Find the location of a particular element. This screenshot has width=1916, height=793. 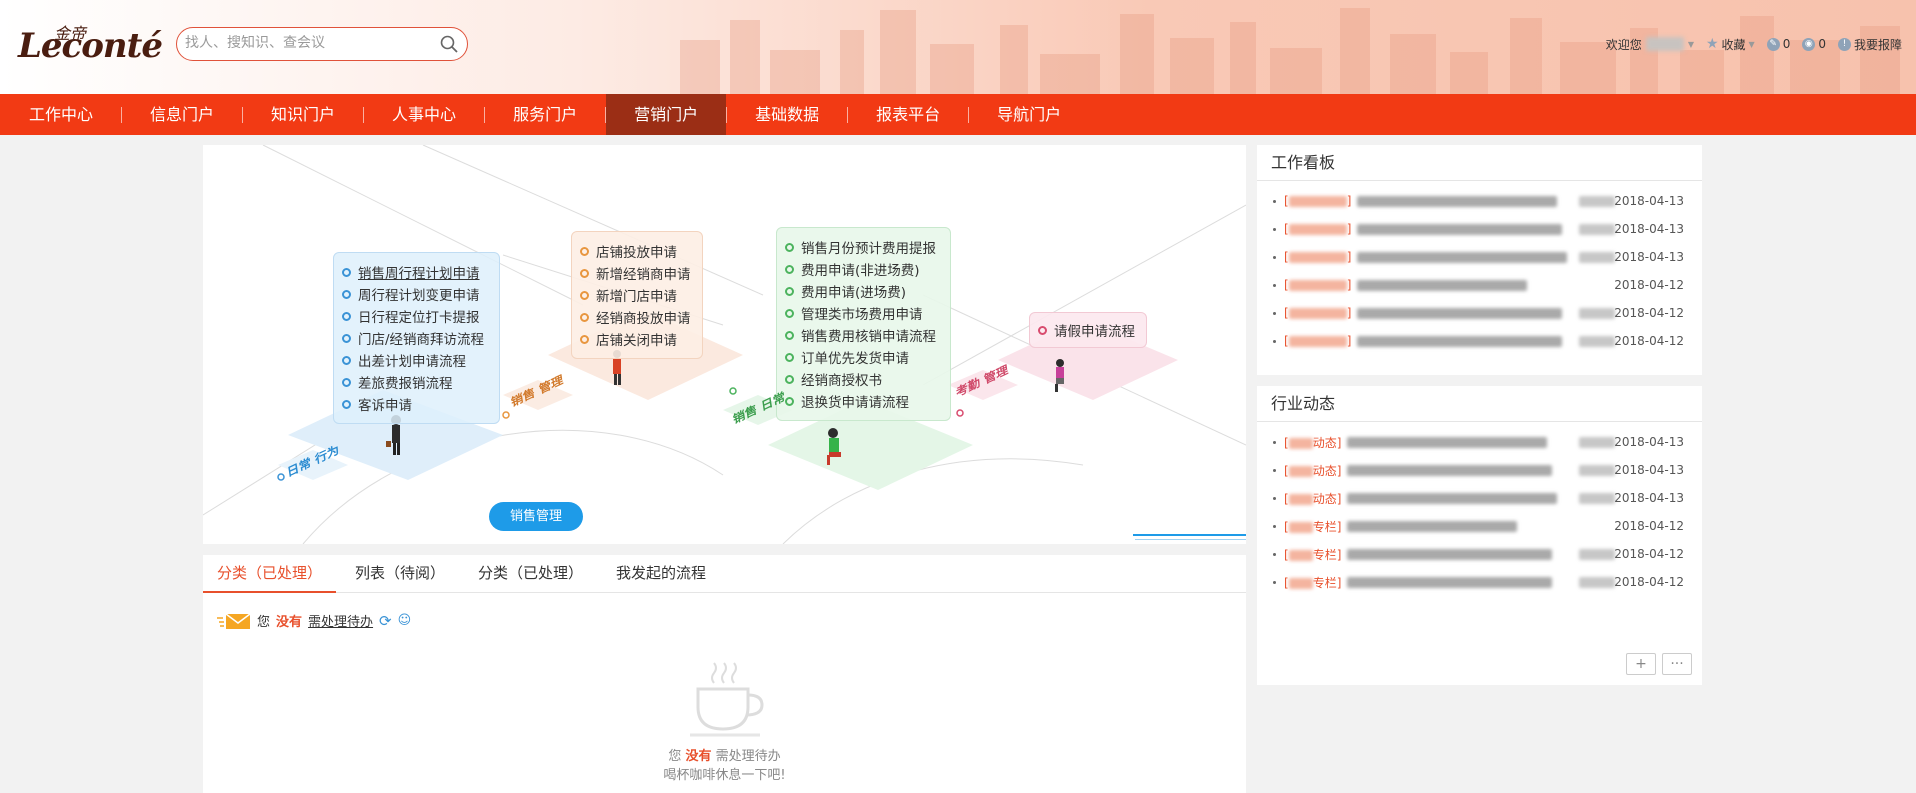

more-button: ··· is located at coordinates (1677, 664).